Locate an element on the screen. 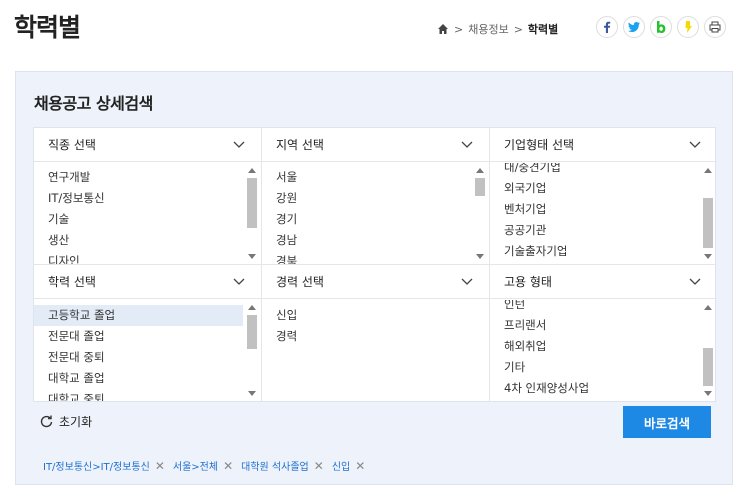  filter-company-type: 기업형태 선택 대/중견기업 외국기업 벤처기업 공공기관 기술출자기업 is located at coordinates (603, 196).